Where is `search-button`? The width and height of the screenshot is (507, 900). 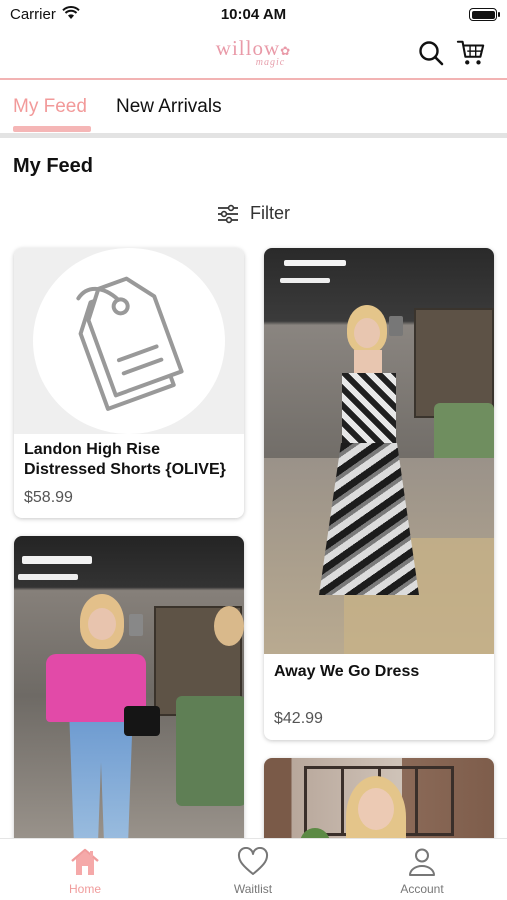 search-button is located at coordinates (431, 53).